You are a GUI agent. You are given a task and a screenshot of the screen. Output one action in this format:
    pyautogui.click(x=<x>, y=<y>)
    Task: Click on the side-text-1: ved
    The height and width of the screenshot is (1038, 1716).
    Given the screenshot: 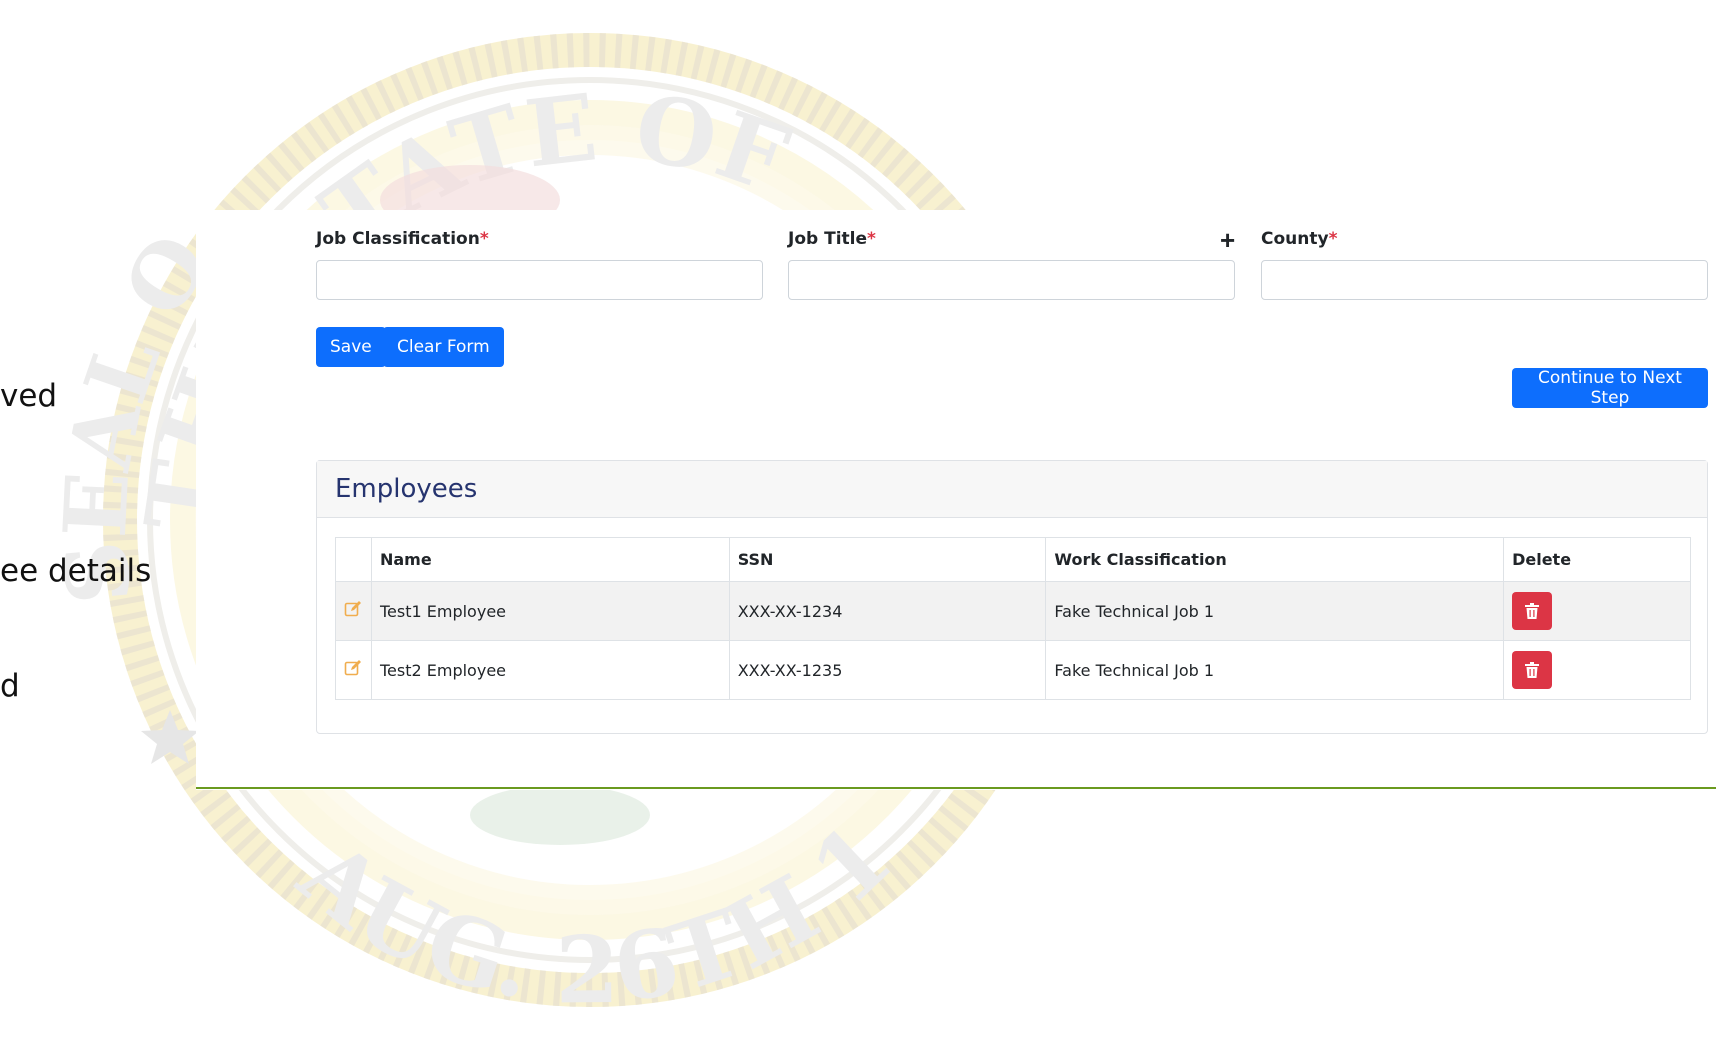 What is the action you would take?
    pyautogui.click(x=29, y=396)
    